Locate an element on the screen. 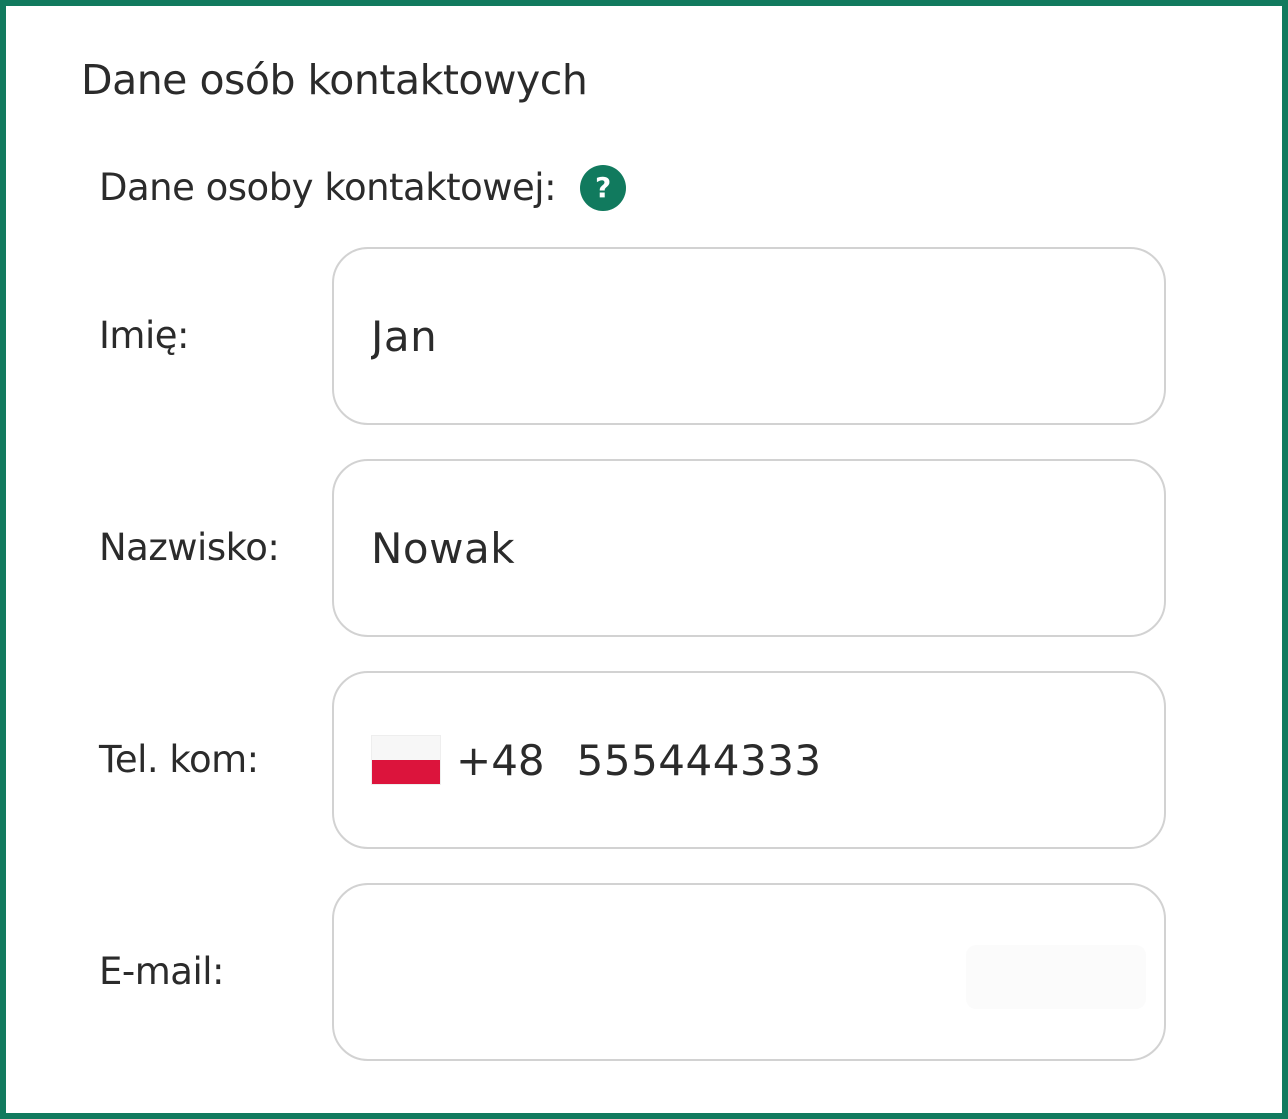 This screenshot has height=1119, width=1288. email-field-box is located at coordinates (749, 972).